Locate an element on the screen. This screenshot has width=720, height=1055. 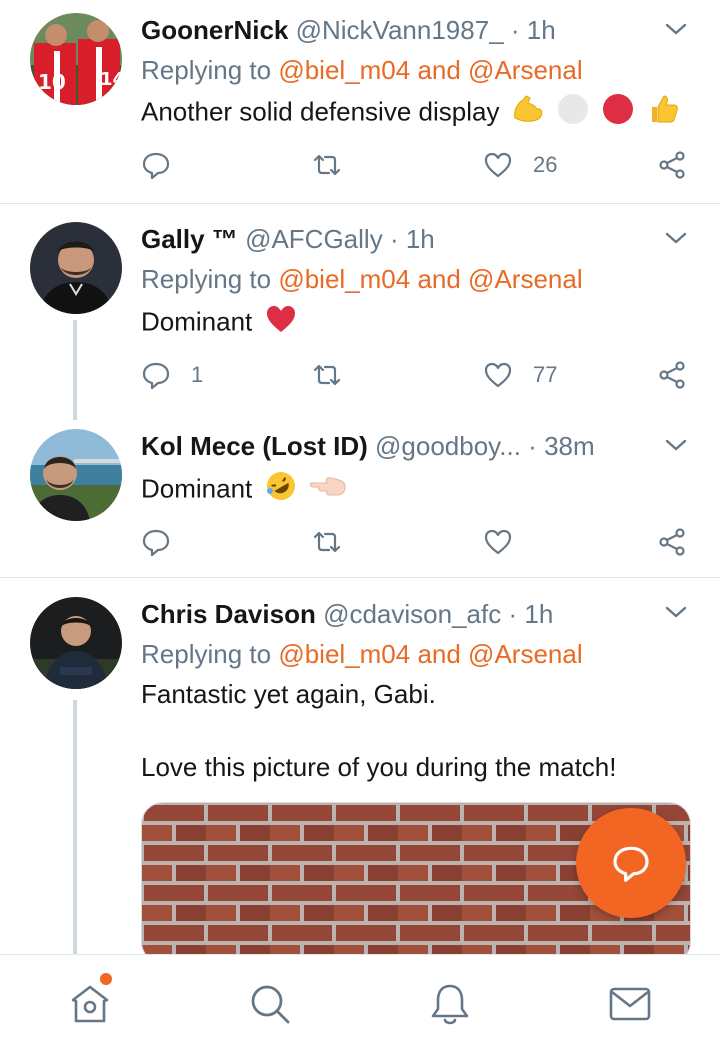
author-name: Gally ™ is located at coordinates (189, 239).